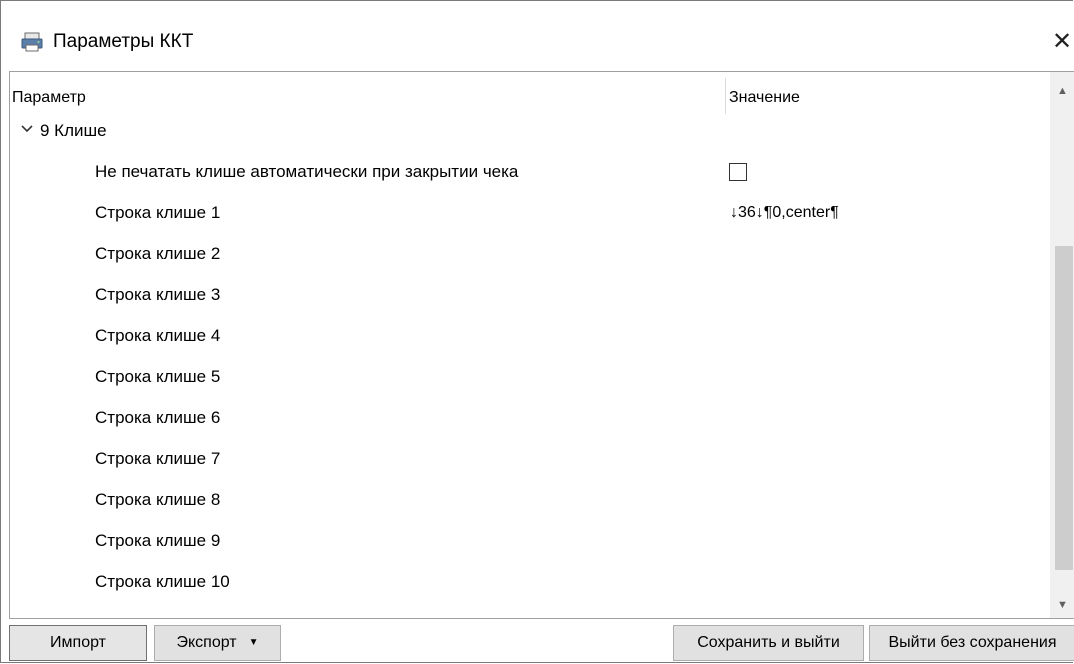 The image size is (1074, 664). I want to click on column-header-value: Значение, so click(764, 98).